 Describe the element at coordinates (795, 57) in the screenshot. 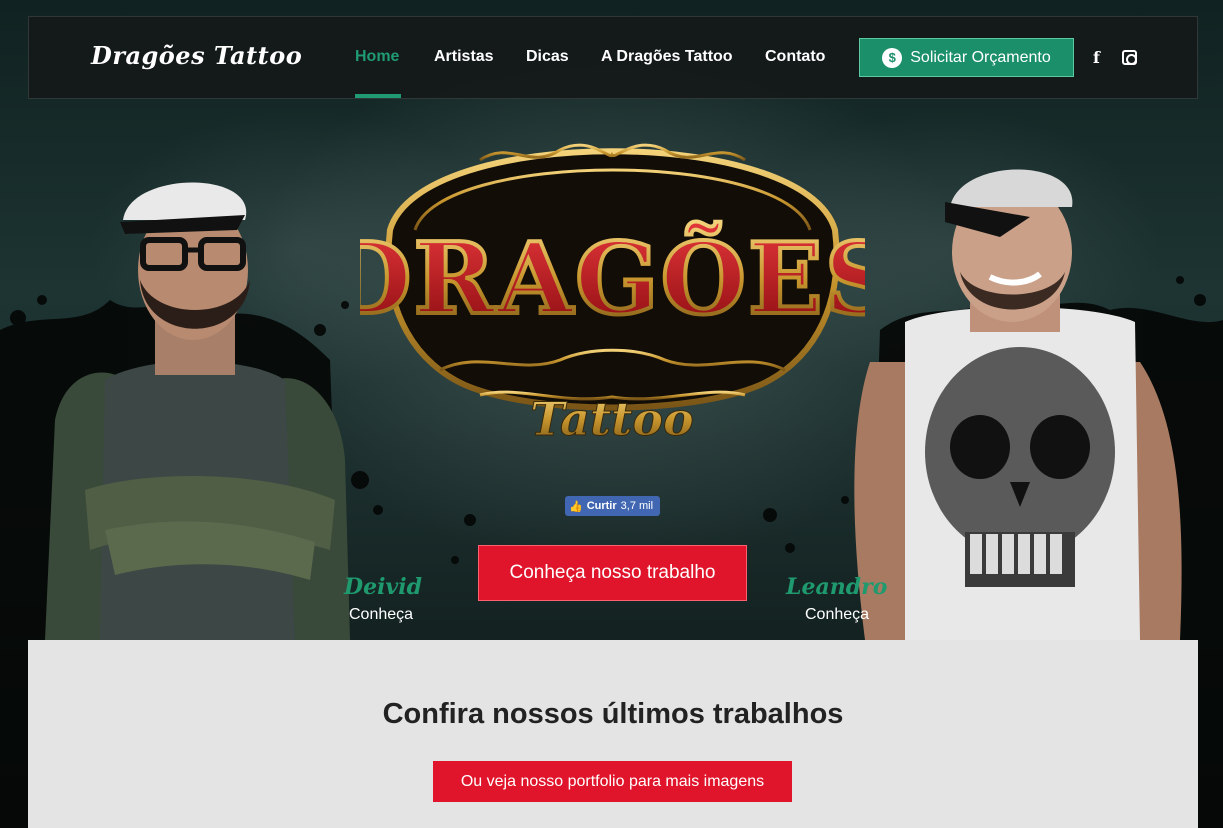

I see `nav-contato: Contato` at that location.